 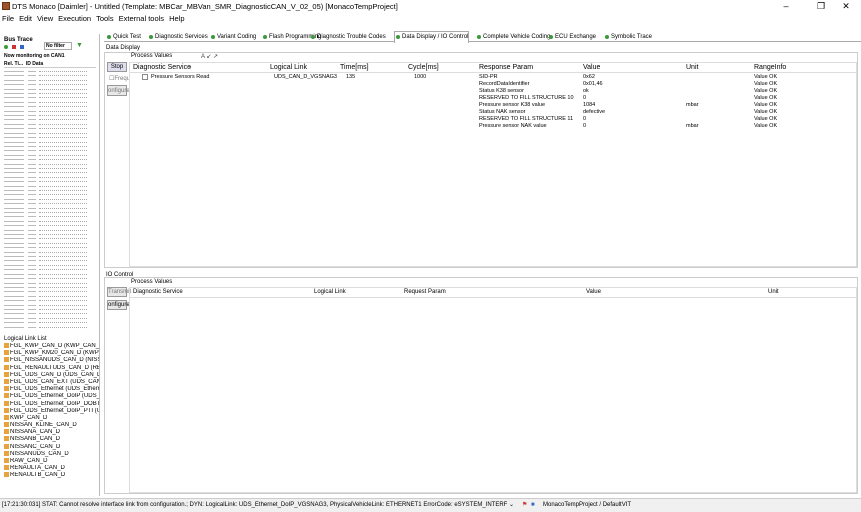 I want to click on logical-link-item: RENAULTB_CAN_D, so click(x=51, y=475).